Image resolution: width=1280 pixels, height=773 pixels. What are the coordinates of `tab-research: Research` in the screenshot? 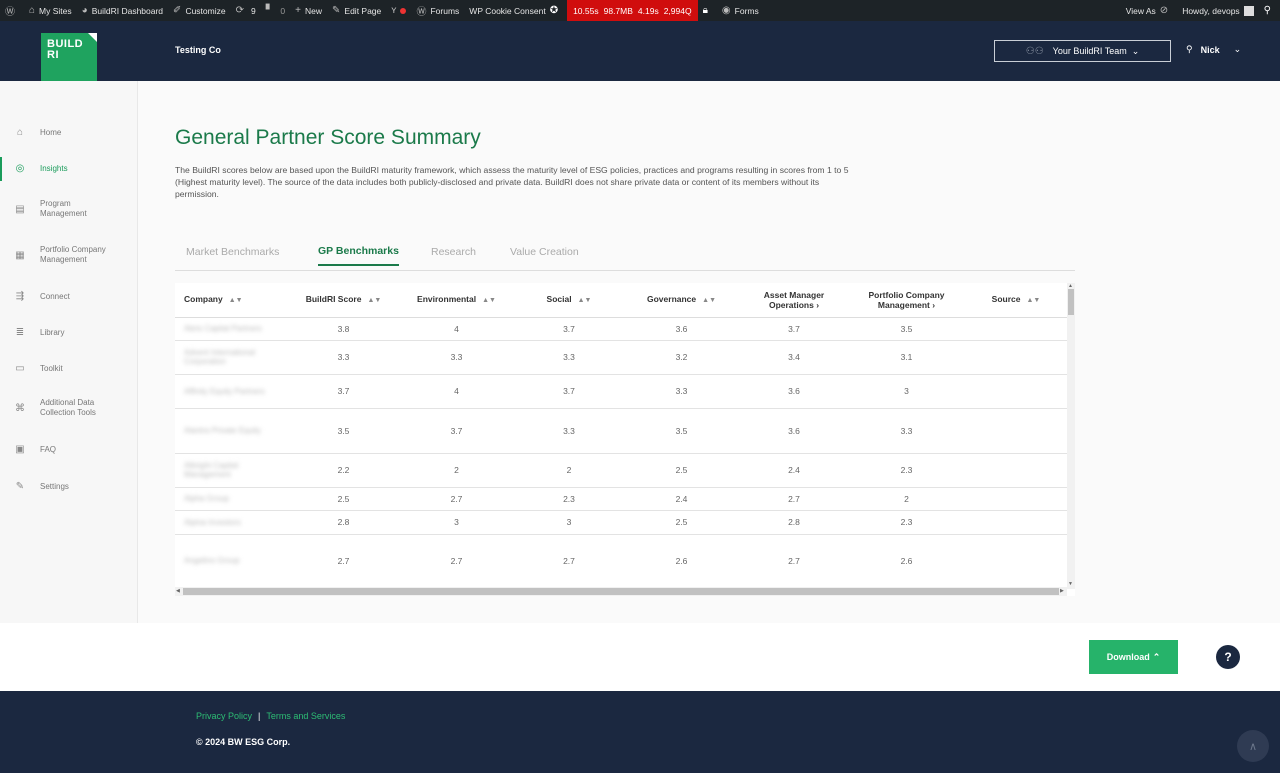 It's located at (453, 252).